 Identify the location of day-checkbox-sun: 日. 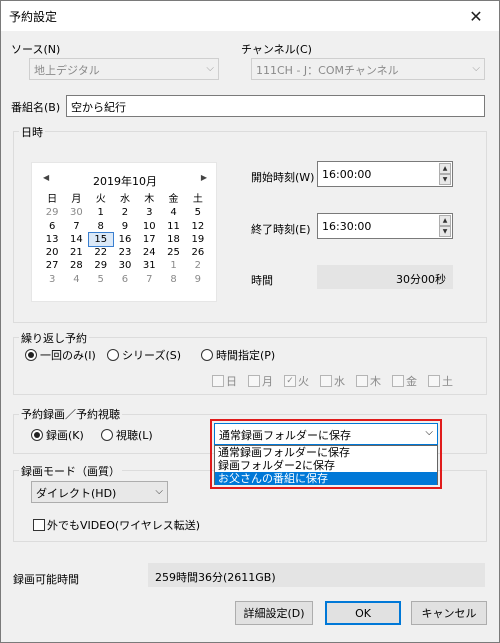
(224, 381).